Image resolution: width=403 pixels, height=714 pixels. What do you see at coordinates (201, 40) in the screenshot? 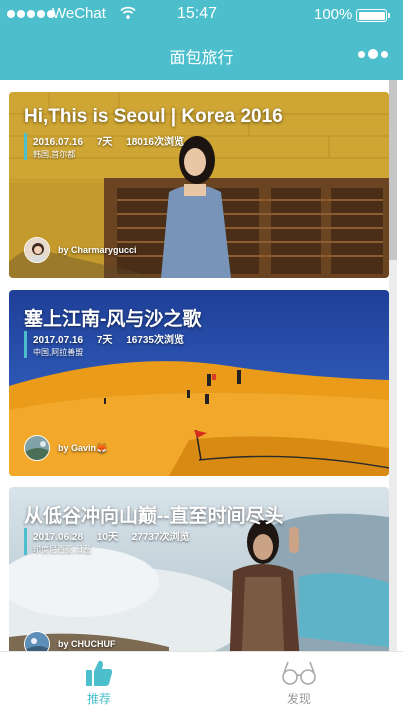
I see `top-bar: WeChat 15:47 100% 面包旅行` at bounding box center [201, 40].